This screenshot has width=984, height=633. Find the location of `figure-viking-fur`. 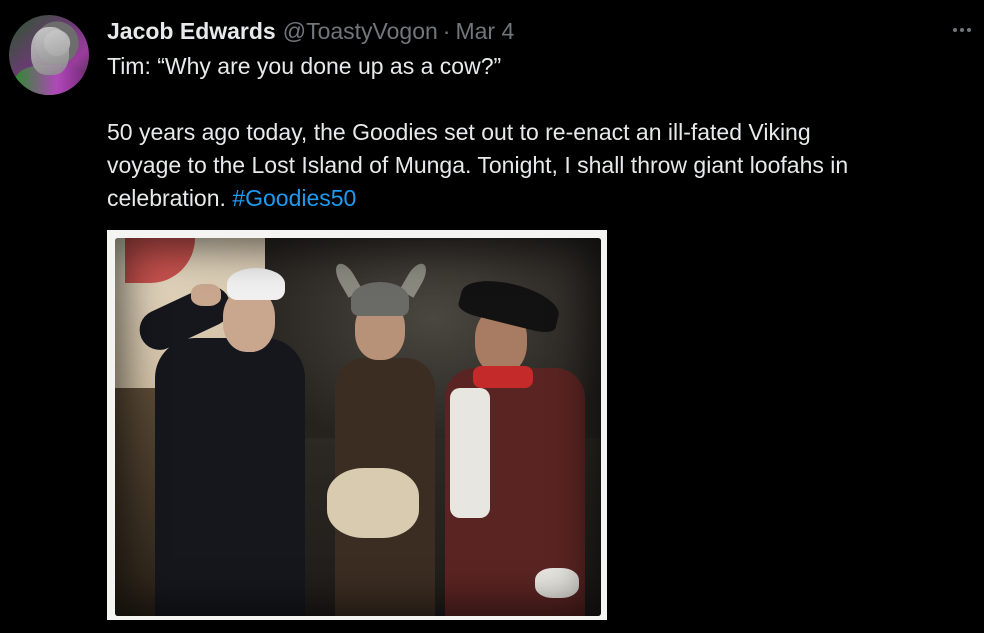

figure-viking-fur is located at coordinates (373, 503).